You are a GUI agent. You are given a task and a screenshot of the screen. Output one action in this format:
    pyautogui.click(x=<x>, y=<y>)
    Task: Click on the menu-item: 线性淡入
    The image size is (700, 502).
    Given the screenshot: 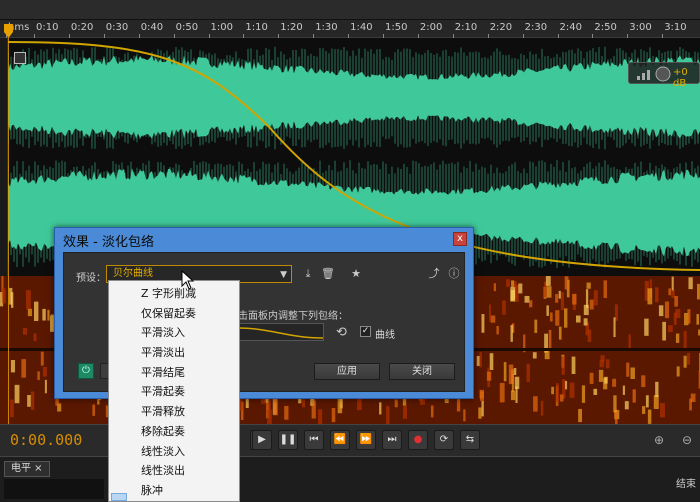 What is the action you would take?
    pyautogui.click(x=174, y=452)
    